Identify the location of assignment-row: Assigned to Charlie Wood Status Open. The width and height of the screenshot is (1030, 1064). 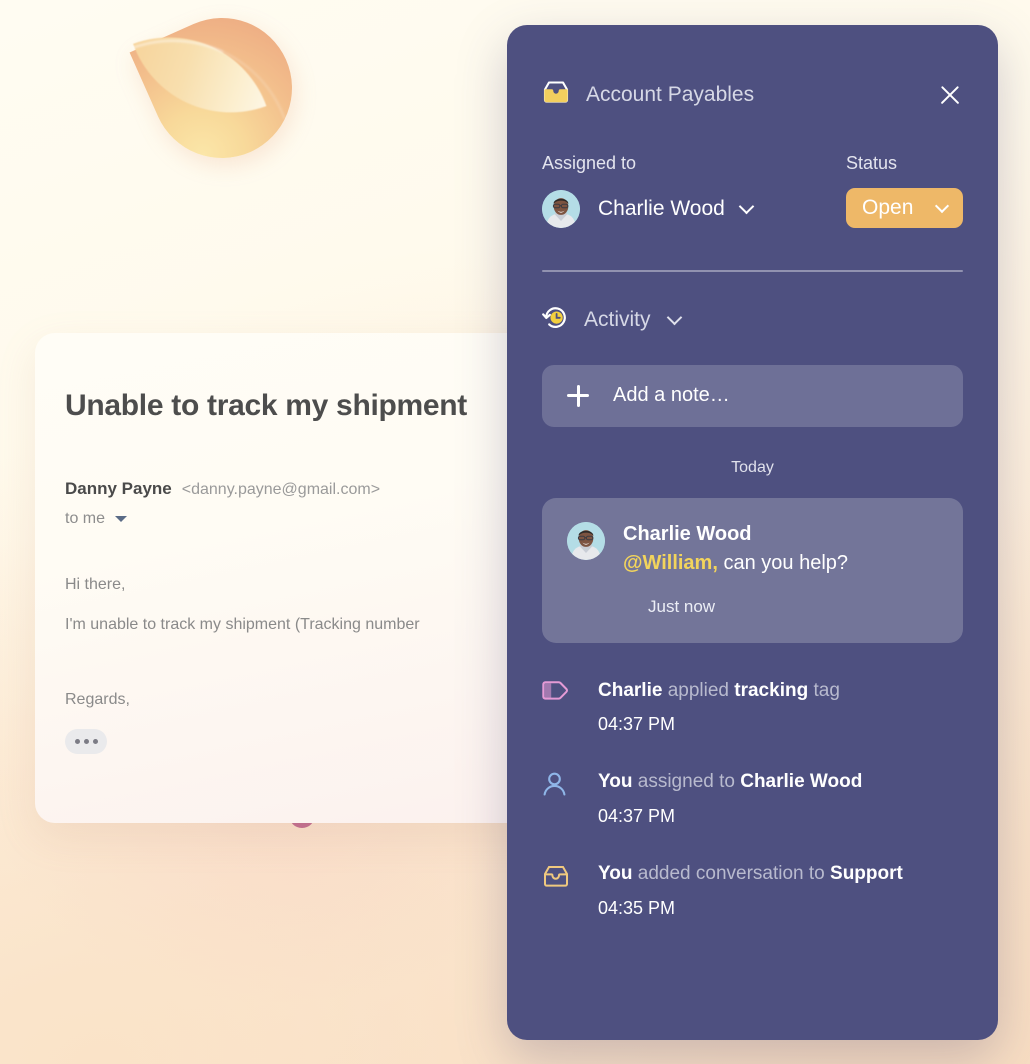
(752, 190).